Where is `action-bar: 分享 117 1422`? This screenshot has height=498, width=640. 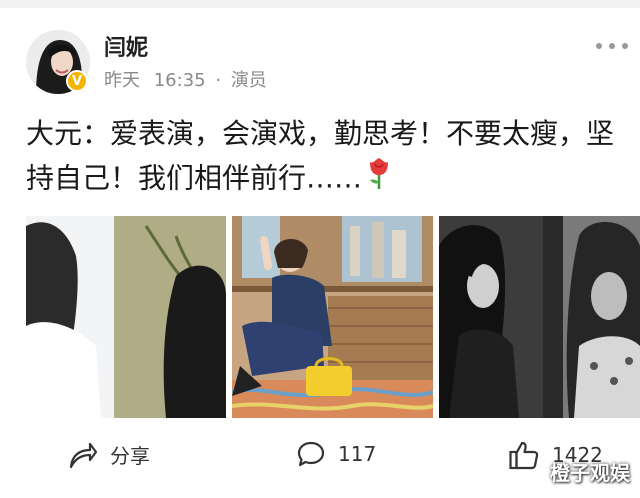 action-bar: 分享 117 1422 is located at coordinates (320, 455).